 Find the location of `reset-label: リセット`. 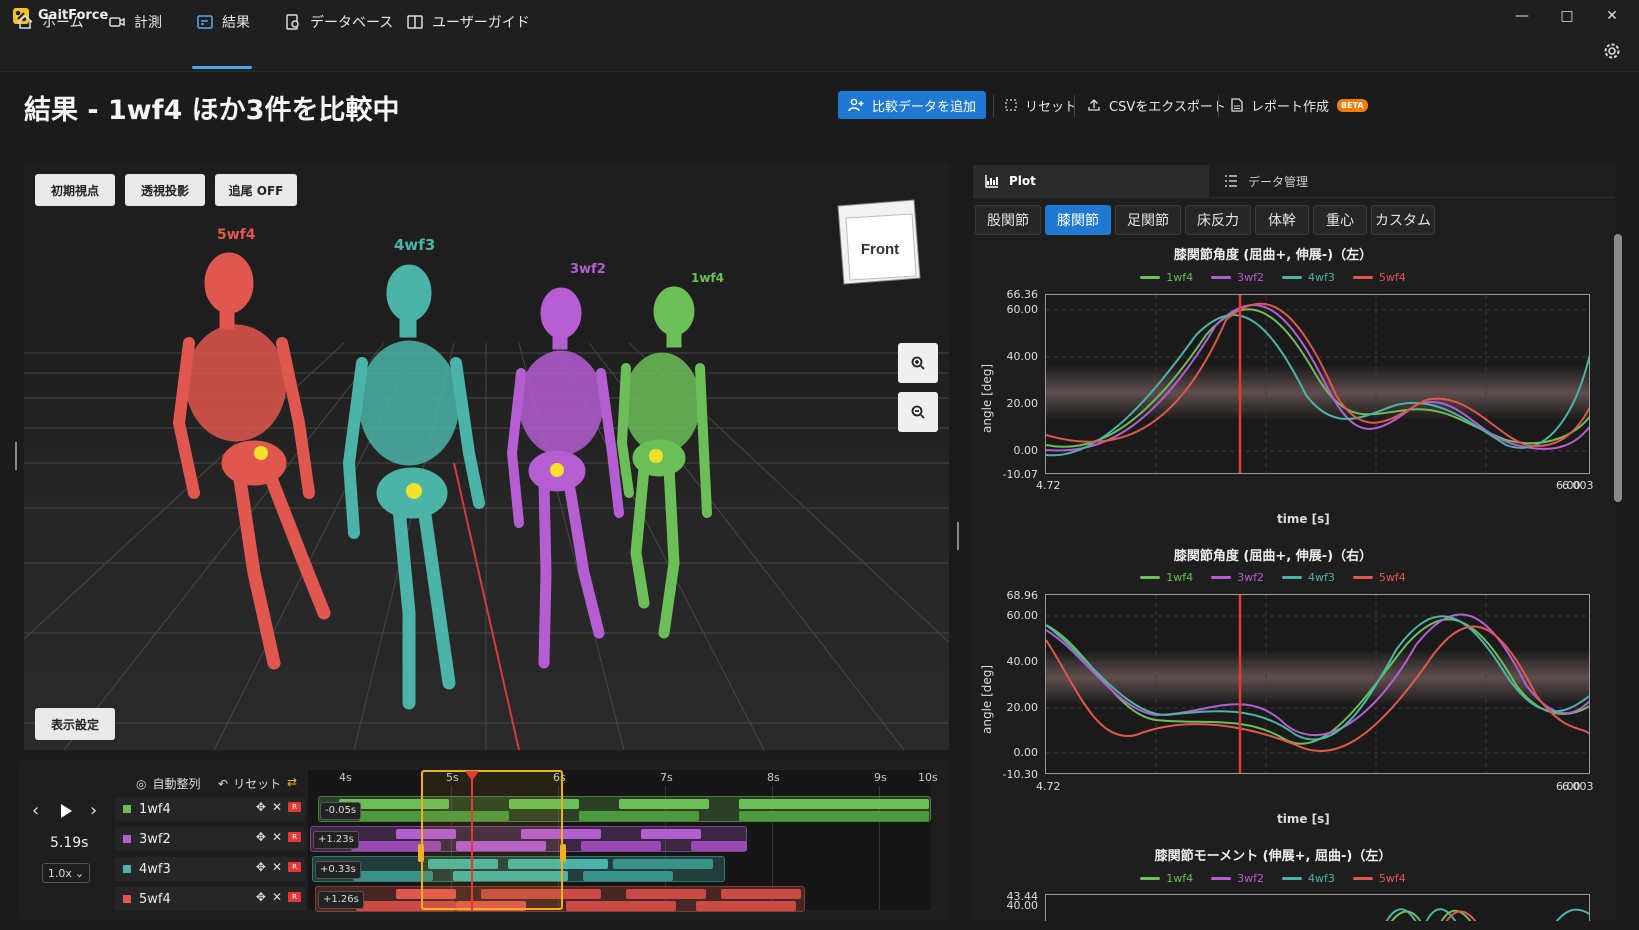

reset-label: リセット is located at coordinates (1051, 107).